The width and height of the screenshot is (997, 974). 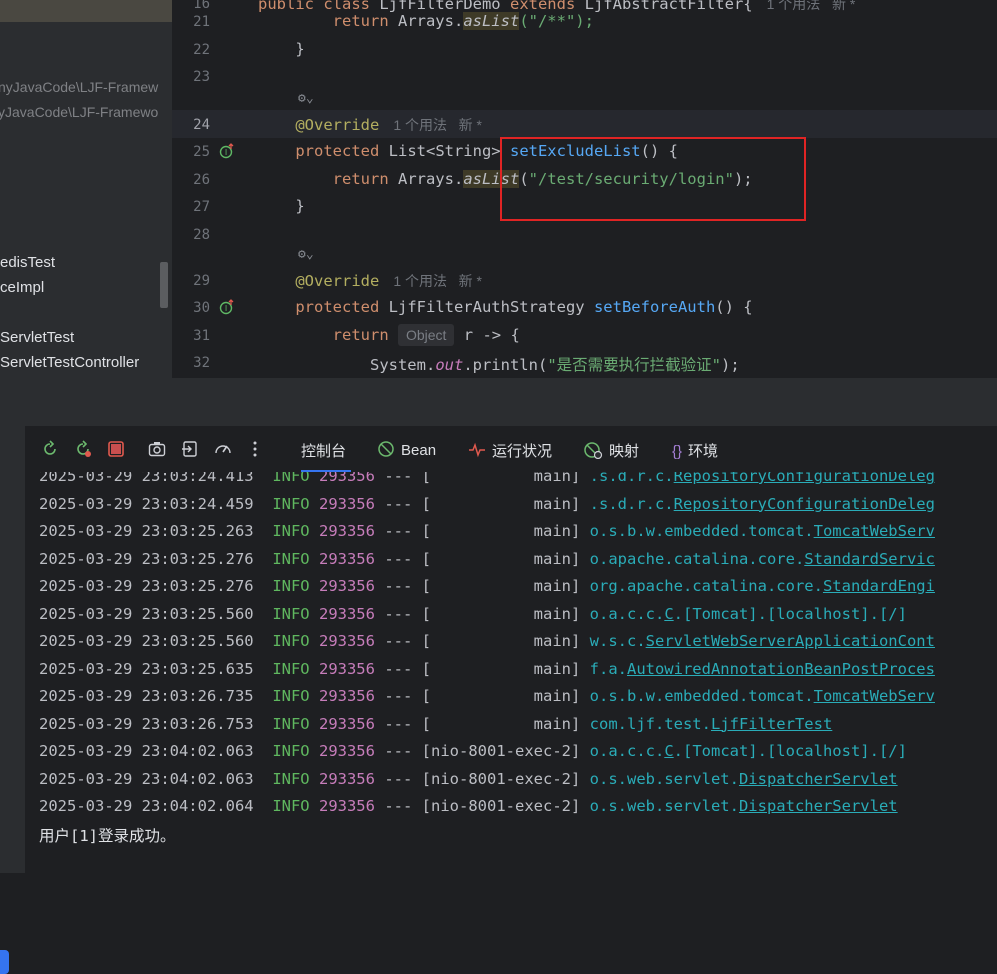 What do you see at coordinates (491, 21) in the screenshot?
I see `code-token: asList` at bounding box center [491, 21].